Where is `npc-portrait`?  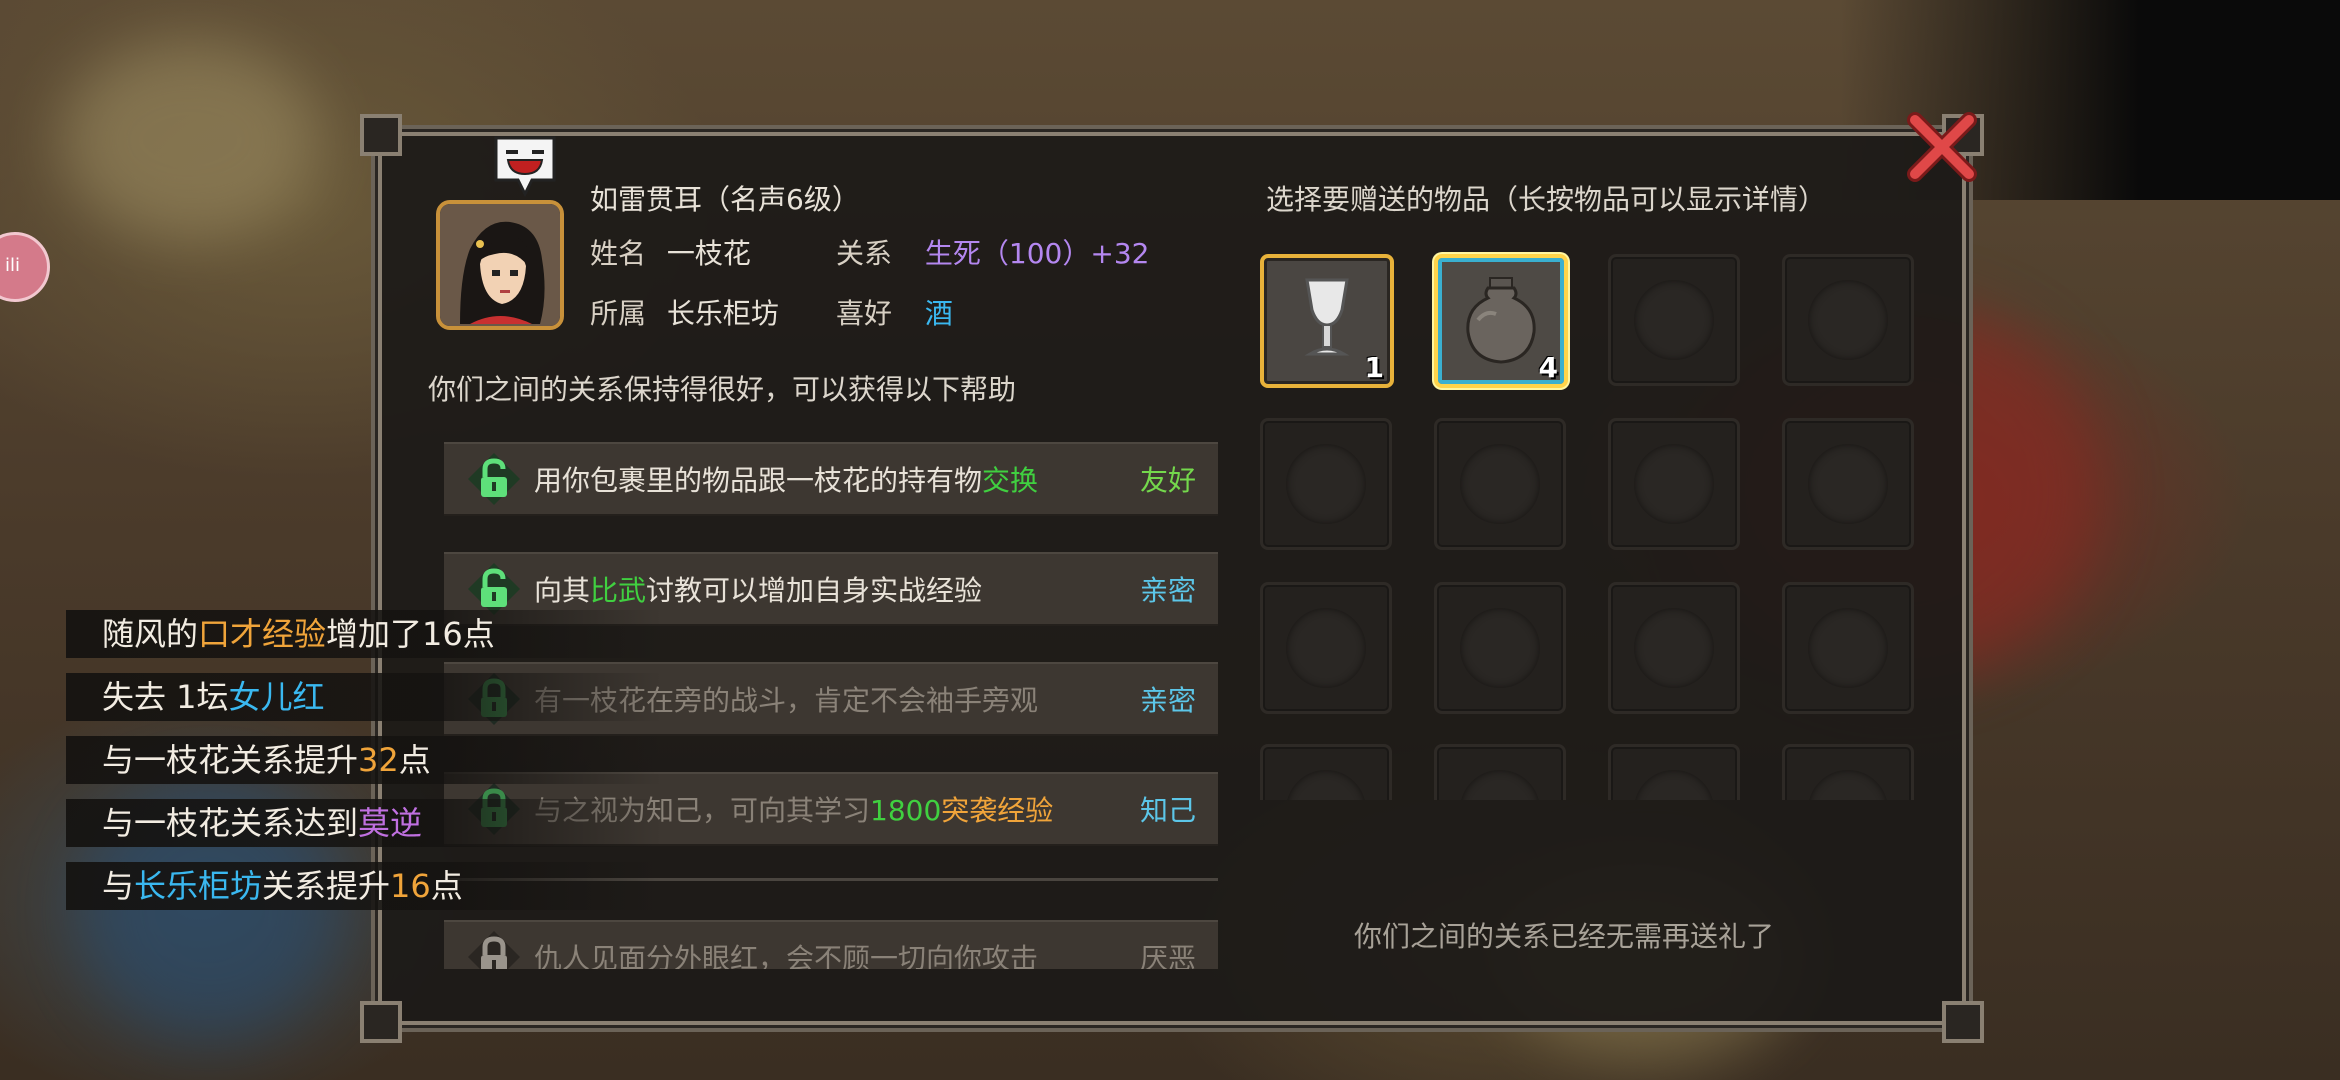 npc-portrait is located at coordinates (500, 265).